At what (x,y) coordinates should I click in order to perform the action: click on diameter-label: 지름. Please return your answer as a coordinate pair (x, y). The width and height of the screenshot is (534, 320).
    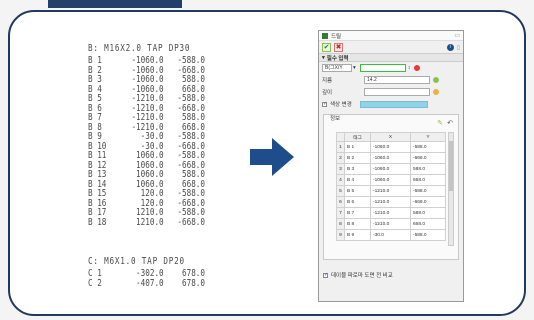
    Looking at the image, I should click on (327, 81).